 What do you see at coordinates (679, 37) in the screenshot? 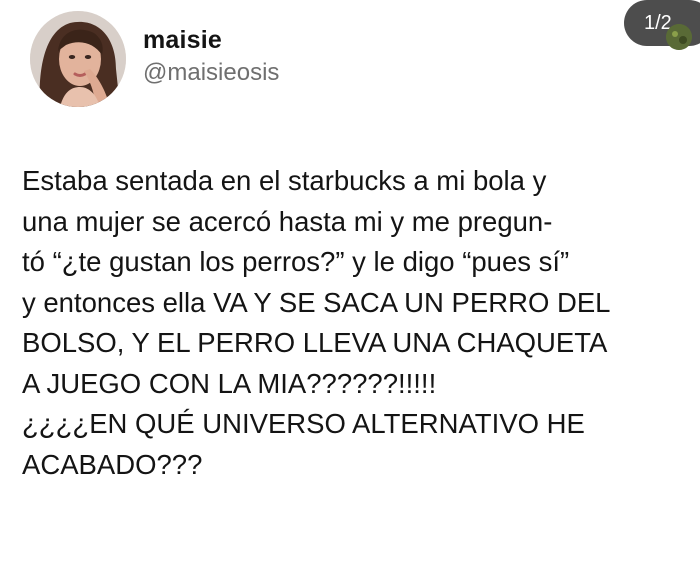
I see `corner-thumbnail-icon` at bounding box center [679, 37].